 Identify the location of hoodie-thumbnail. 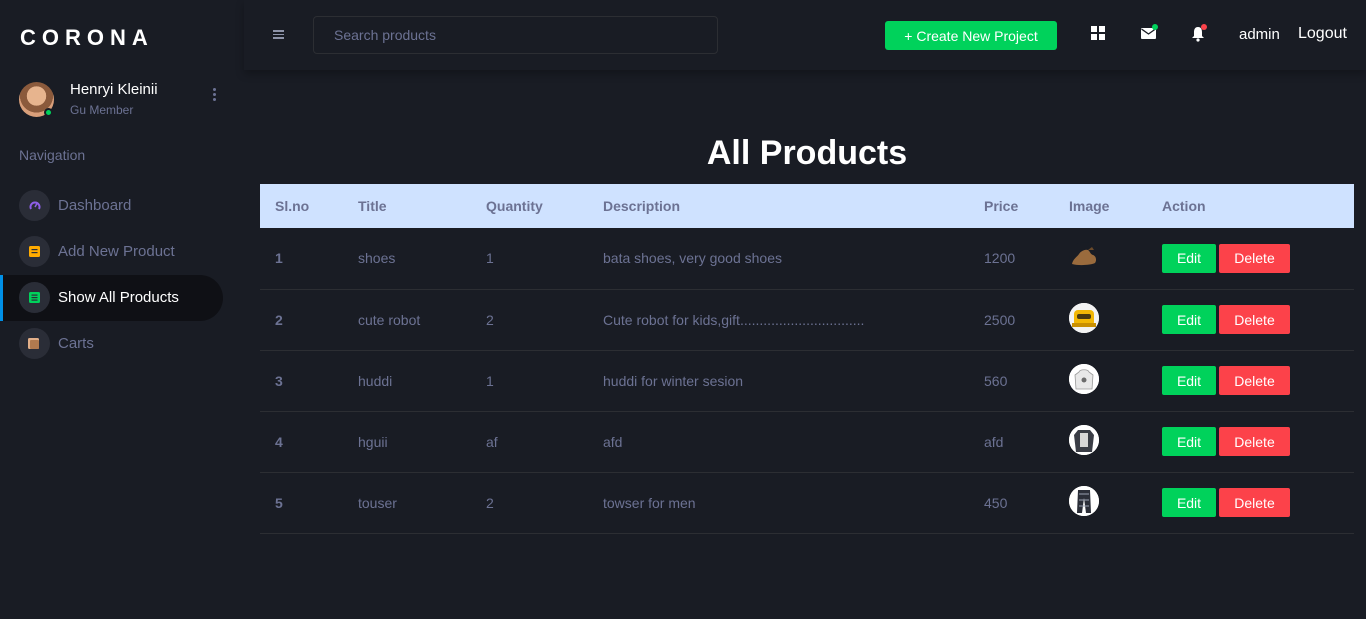
(1084, 379).